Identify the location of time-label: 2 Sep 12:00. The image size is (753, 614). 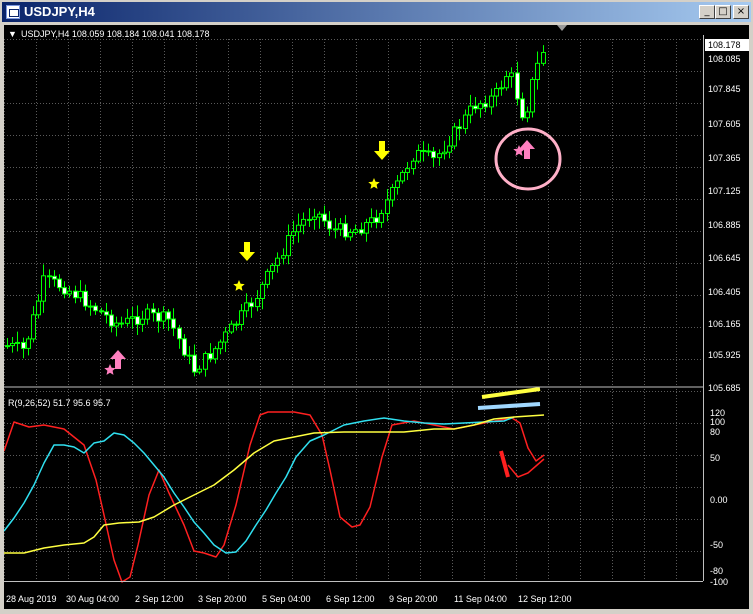
(159, 599).